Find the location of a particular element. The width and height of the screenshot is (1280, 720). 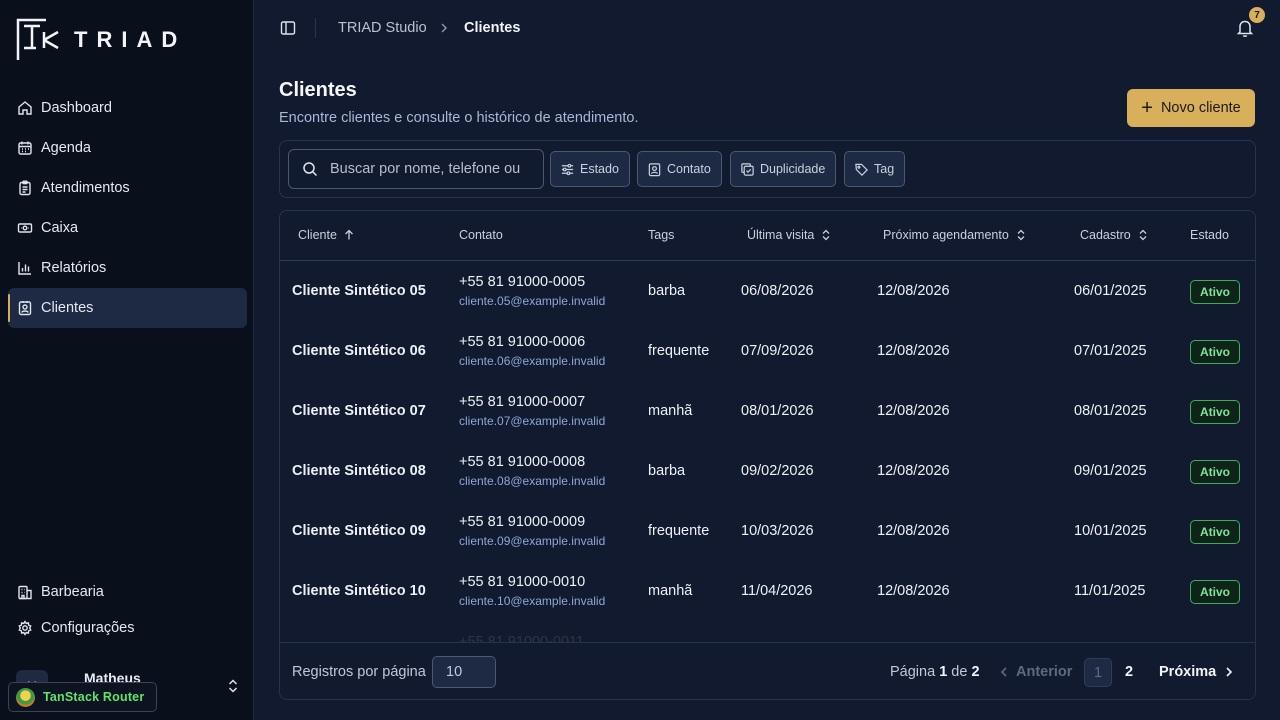

sidebar-item-barbearia: Barbearia is located at coordinates (127, 592).